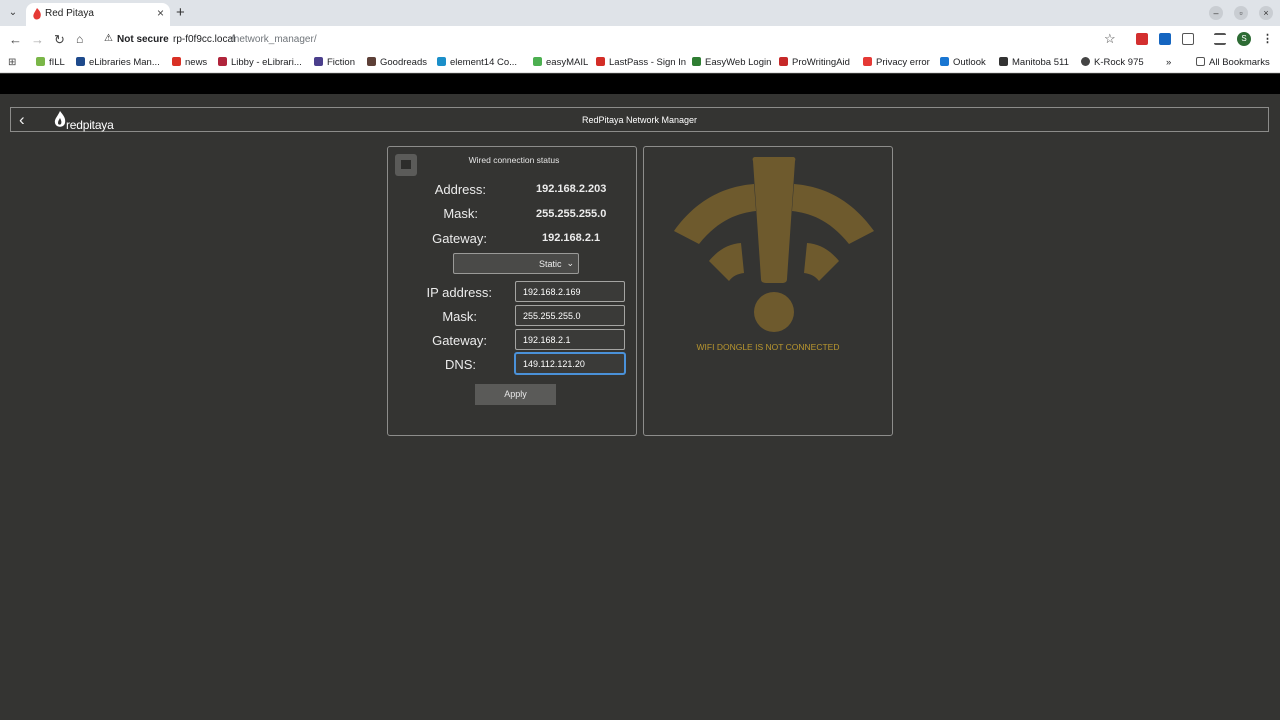  I want to click on folder-icon, so click(1200, 61).